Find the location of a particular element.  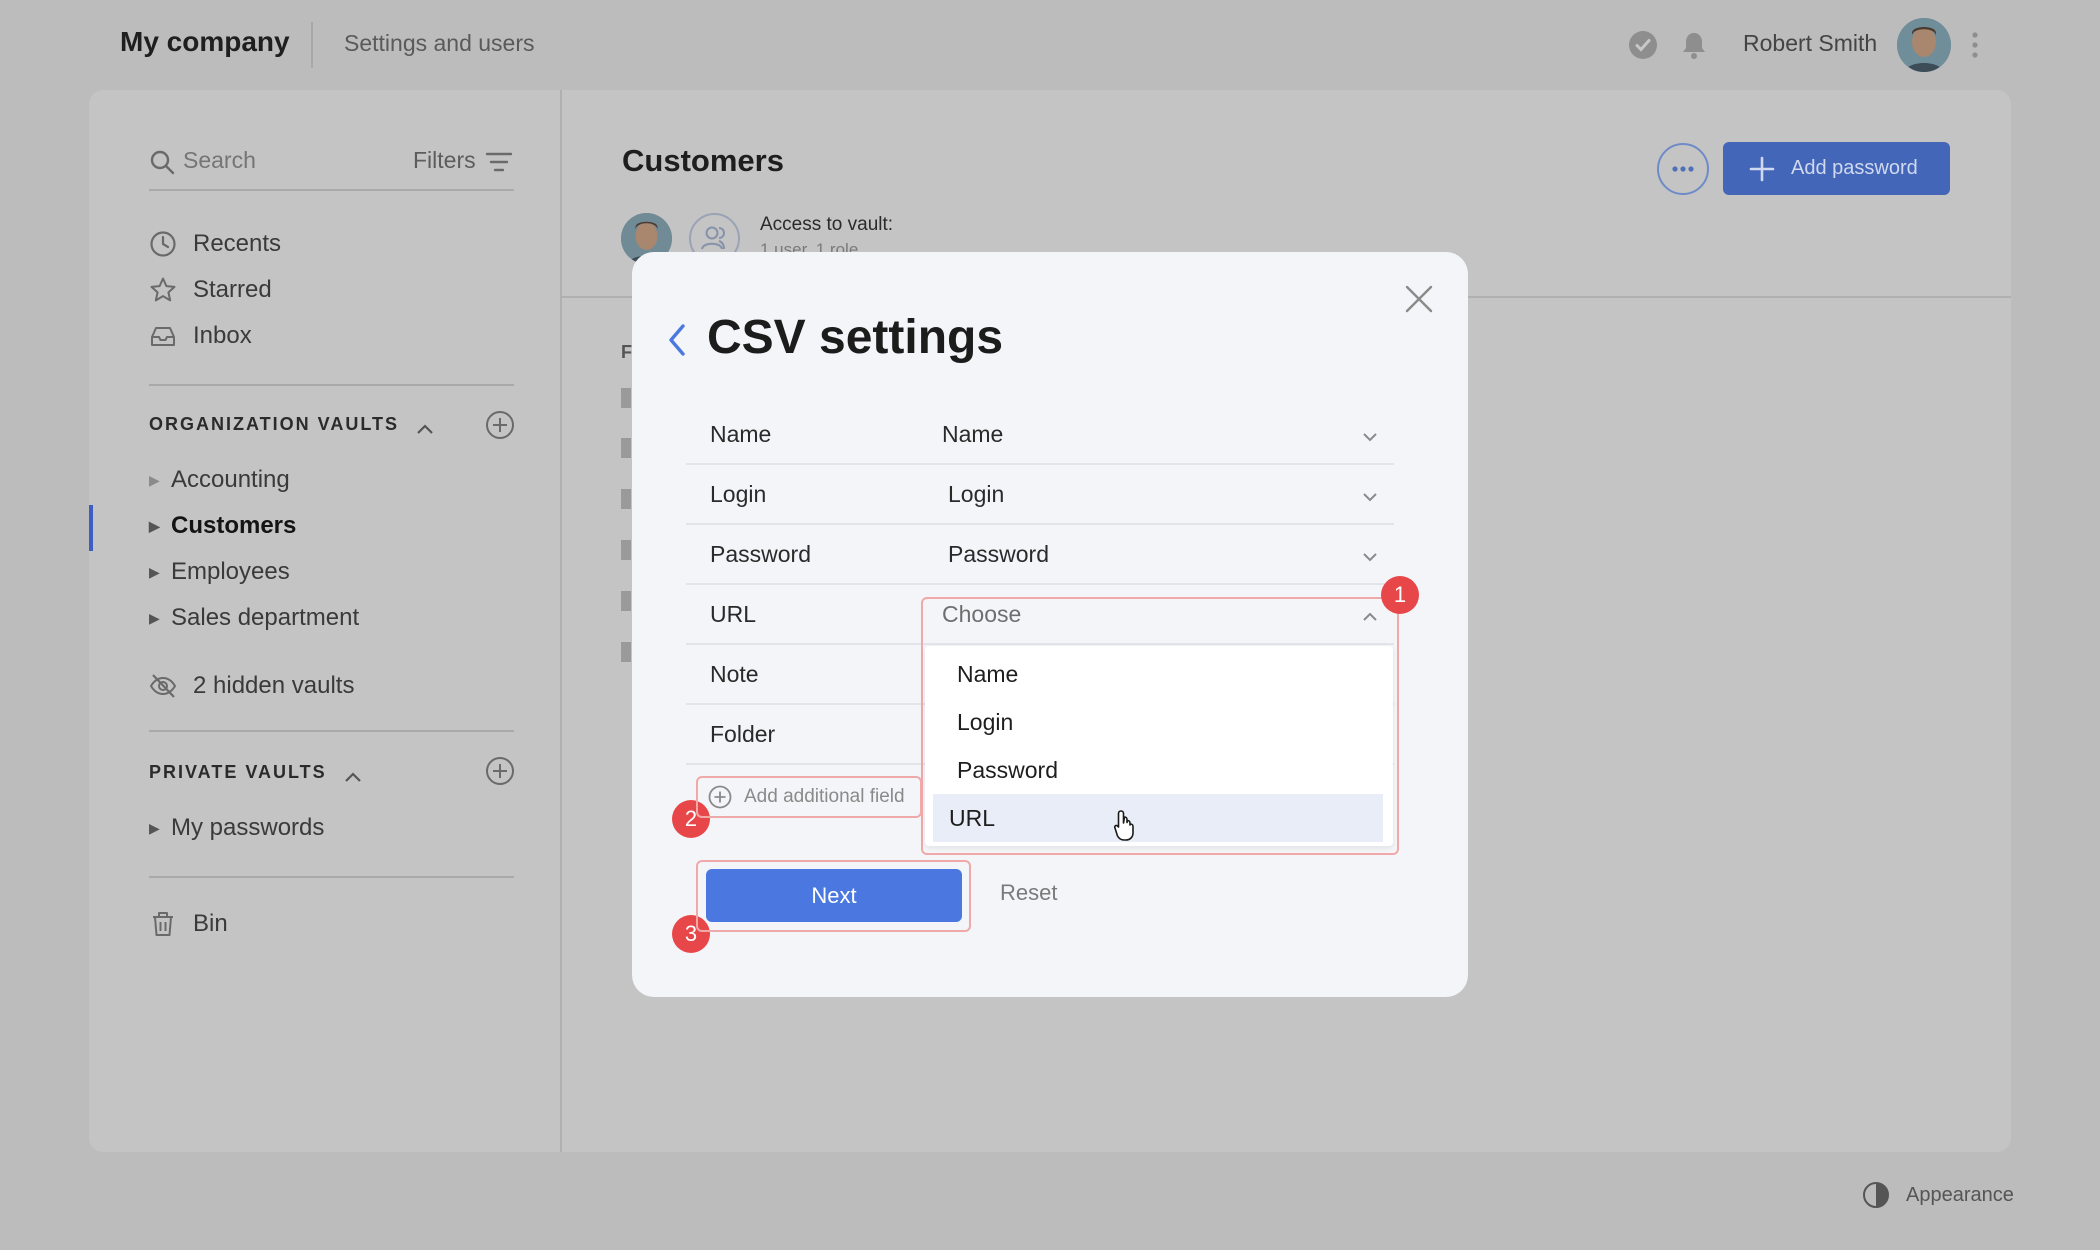

private-vaults-heading: PRIVATE VAULTS is located at coordinates (255, 772).